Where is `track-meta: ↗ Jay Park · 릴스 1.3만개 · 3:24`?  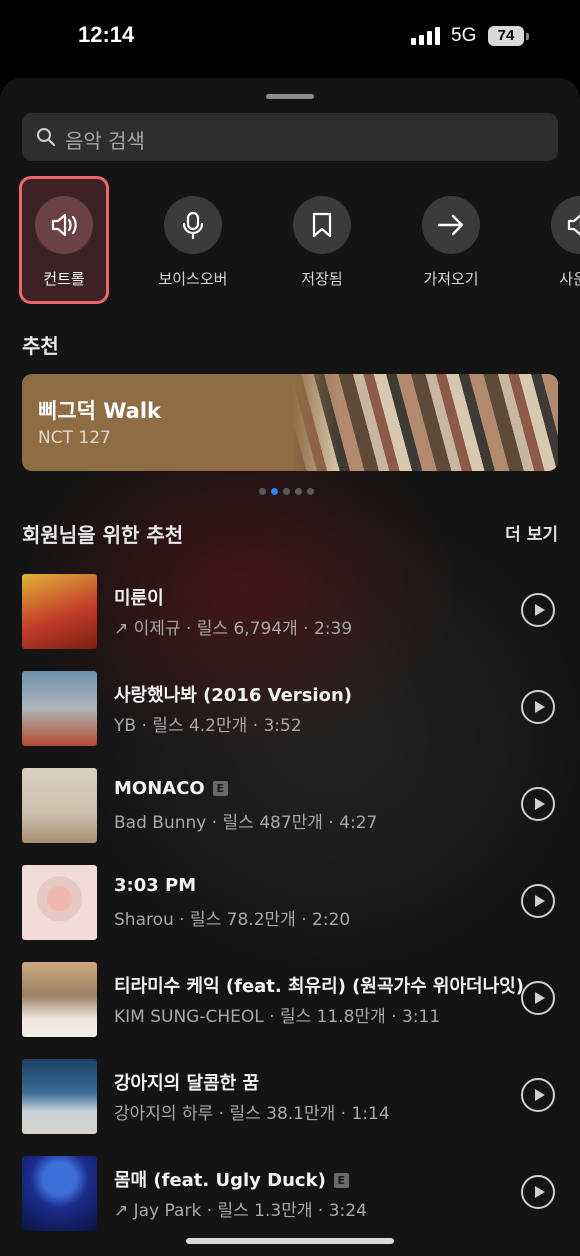
track-meta: ↗ Jay Park · 릴스 1.3만개 · 3:24 is located at coordinates (240, 1211).